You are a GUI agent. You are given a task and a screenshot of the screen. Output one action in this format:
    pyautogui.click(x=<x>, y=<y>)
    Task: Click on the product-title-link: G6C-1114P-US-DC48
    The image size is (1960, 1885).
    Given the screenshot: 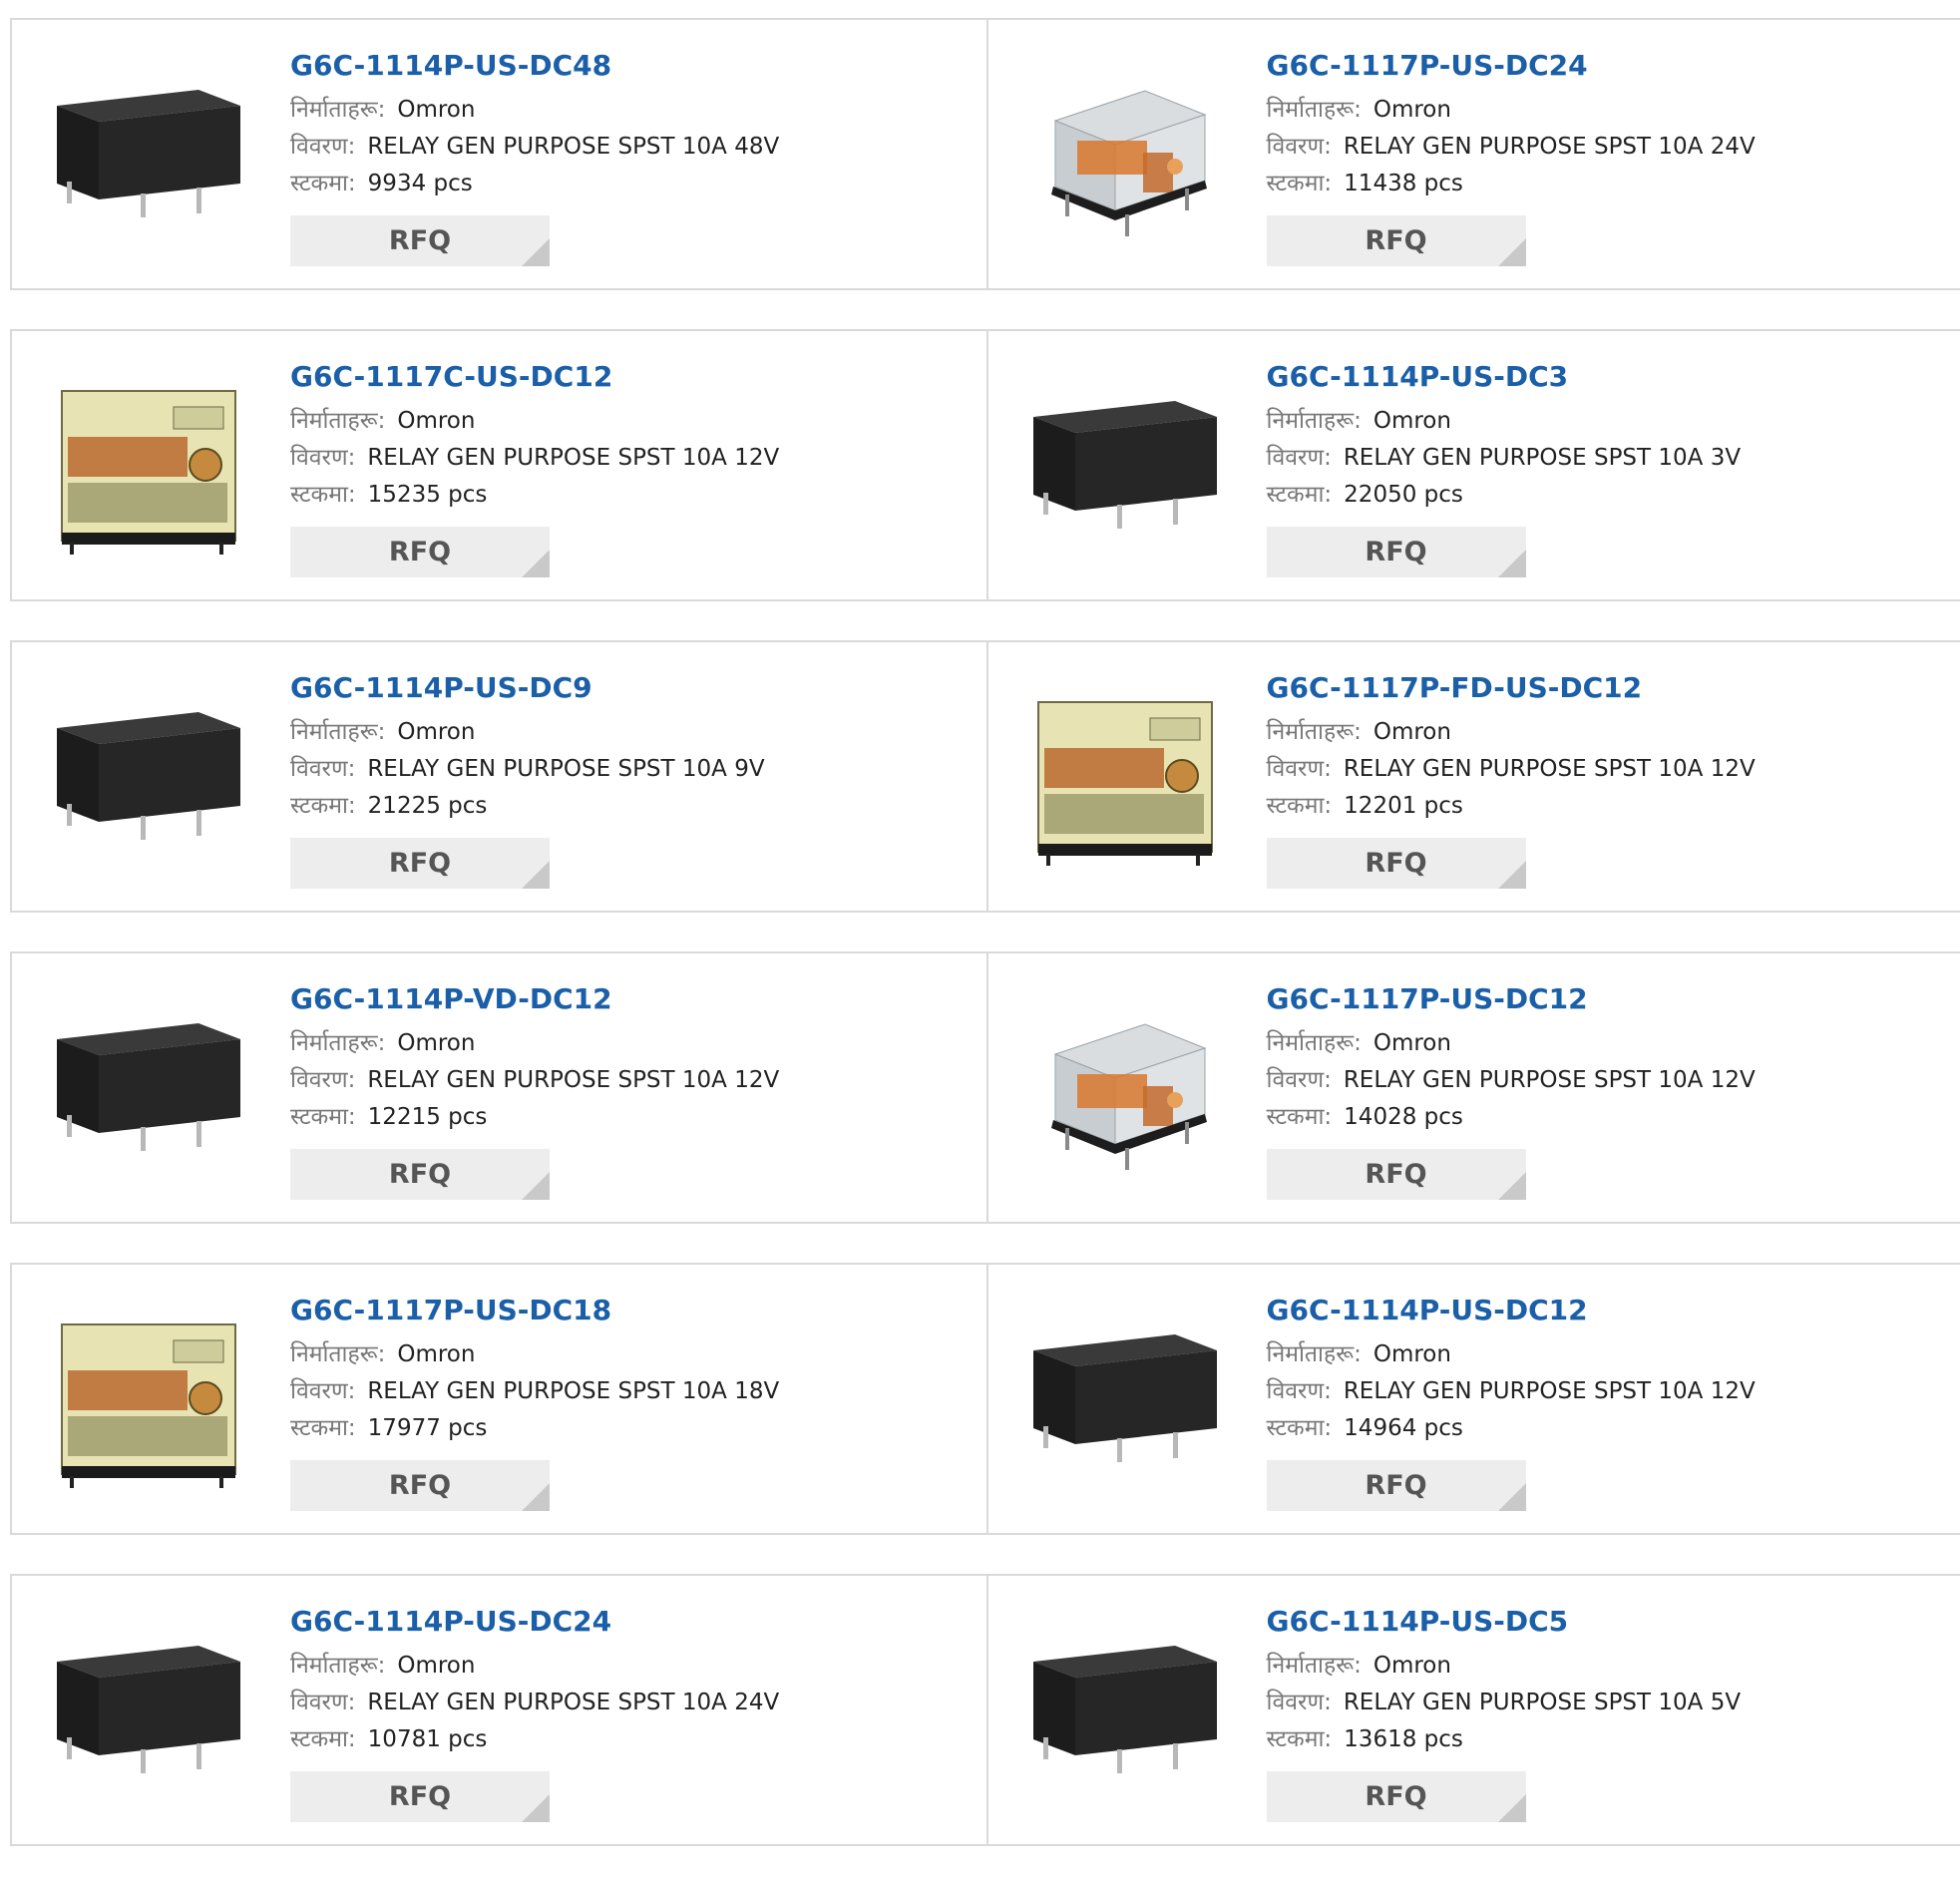 What is the action you would take?
    pyautogui.click(x=535, y=66)
    